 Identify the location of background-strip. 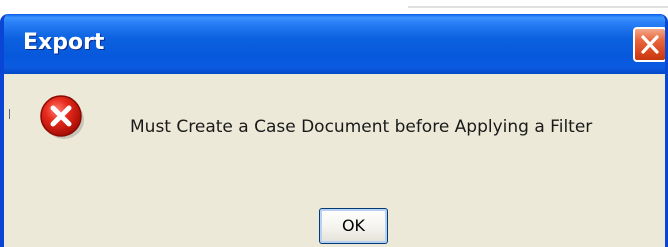
(334, 7).